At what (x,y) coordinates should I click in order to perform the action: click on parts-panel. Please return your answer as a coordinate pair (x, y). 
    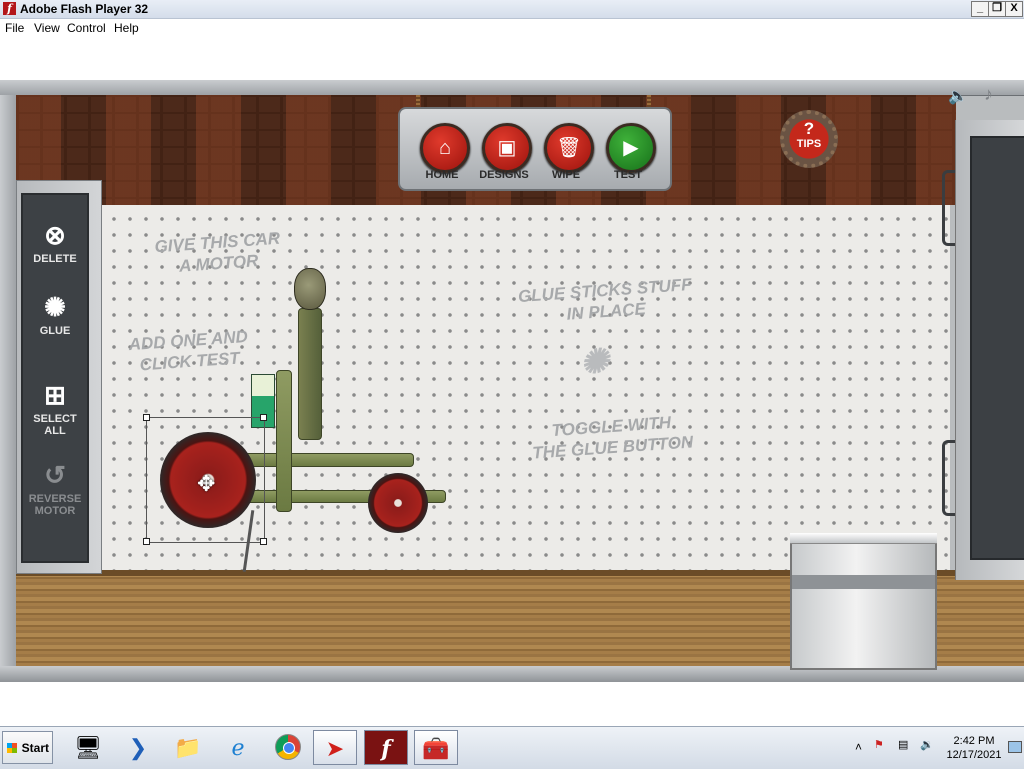
    Looking at the image, I should click on (989, 350).